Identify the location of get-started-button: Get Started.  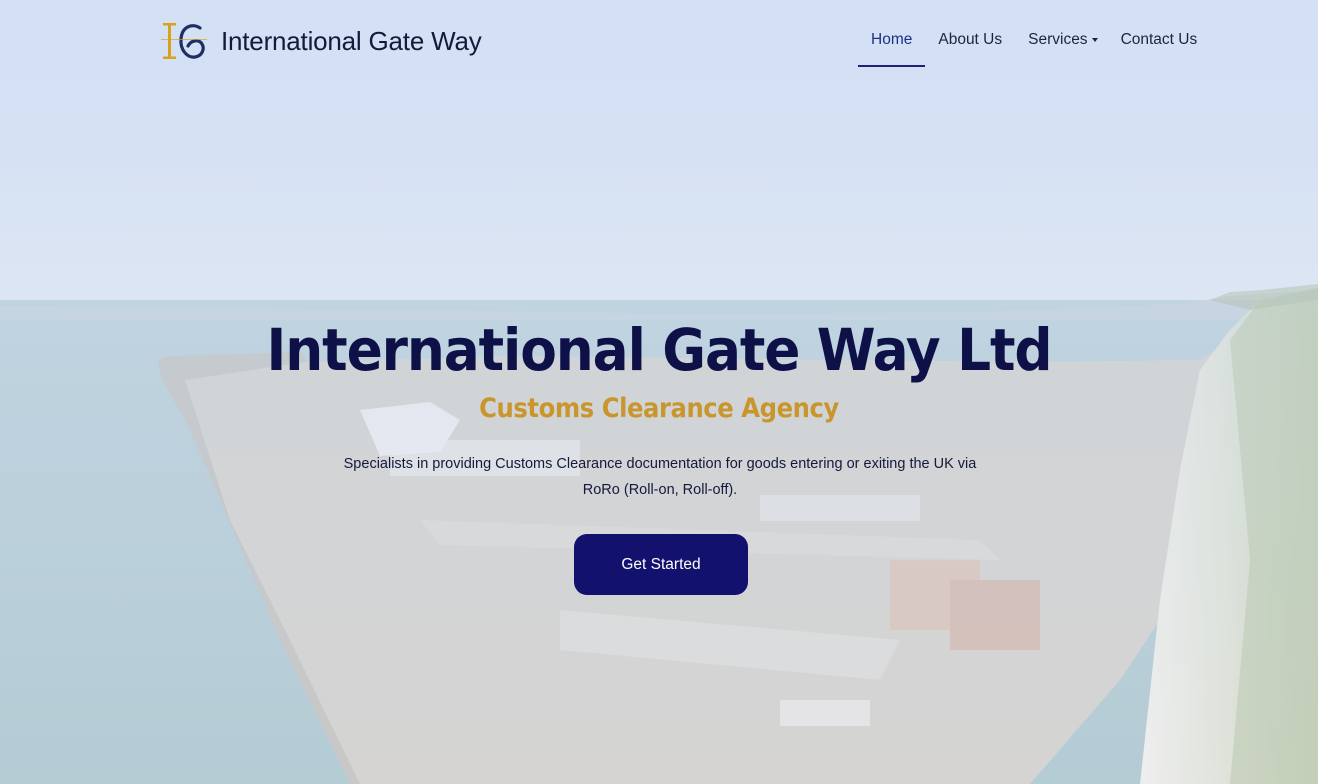
(661, 564).